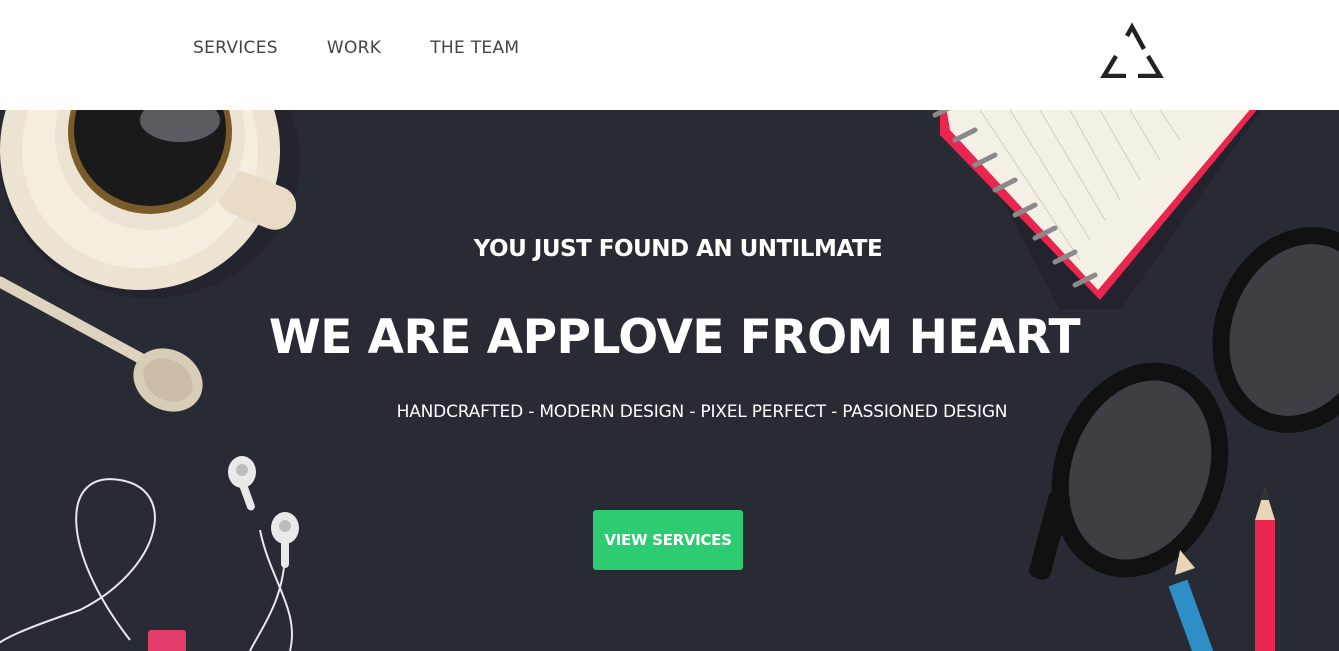  I want to click on main-nav: SERVICES WORK THE TEAM, so click(380, 48).